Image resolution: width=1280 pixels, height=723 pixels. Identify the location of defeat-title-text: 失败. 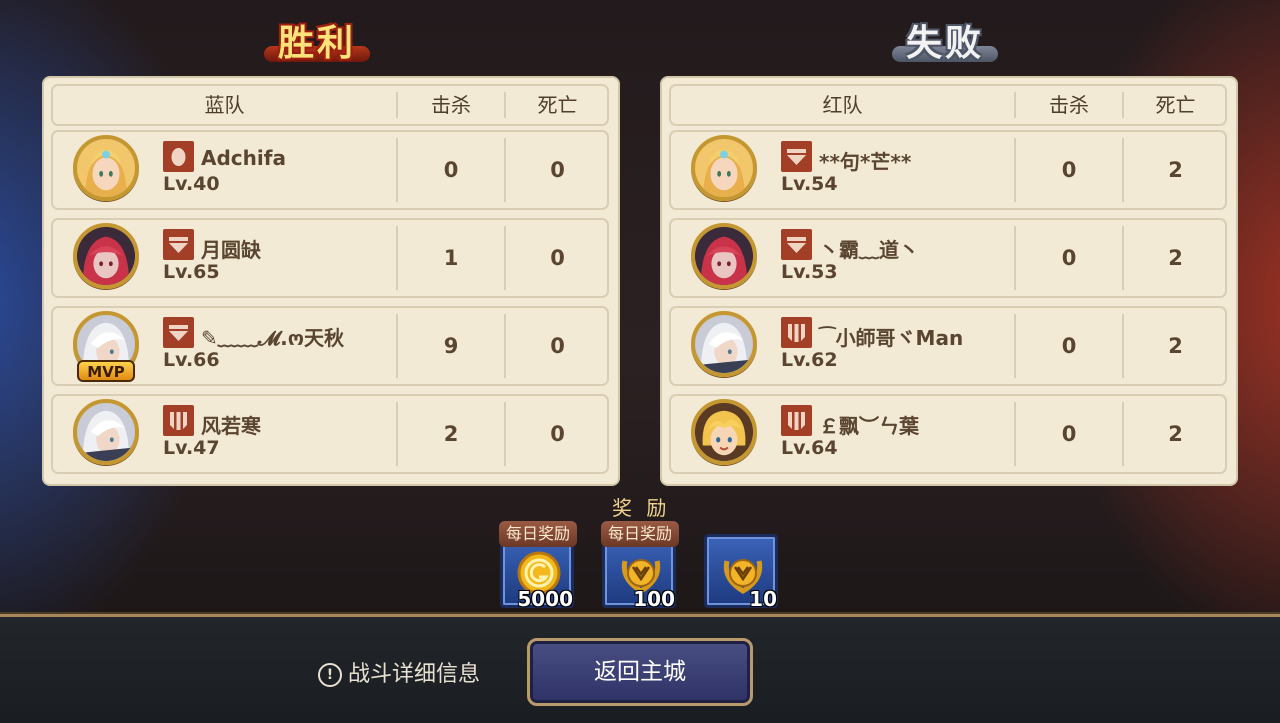
(945, 43).